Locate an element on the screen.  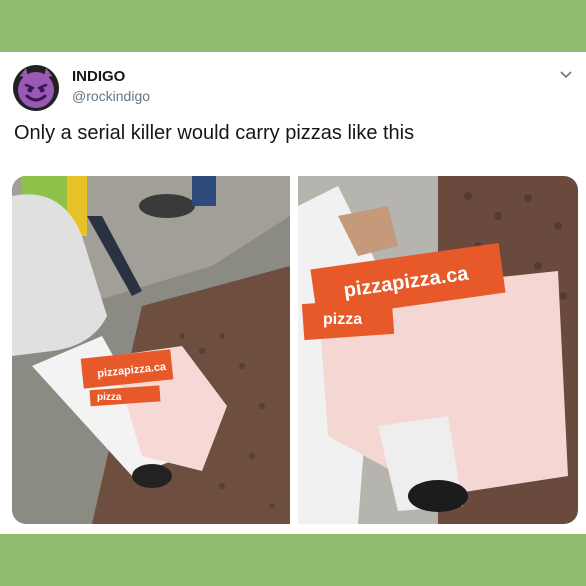
pizza-box-label-2: pizza is located at coordinates (109, 397).